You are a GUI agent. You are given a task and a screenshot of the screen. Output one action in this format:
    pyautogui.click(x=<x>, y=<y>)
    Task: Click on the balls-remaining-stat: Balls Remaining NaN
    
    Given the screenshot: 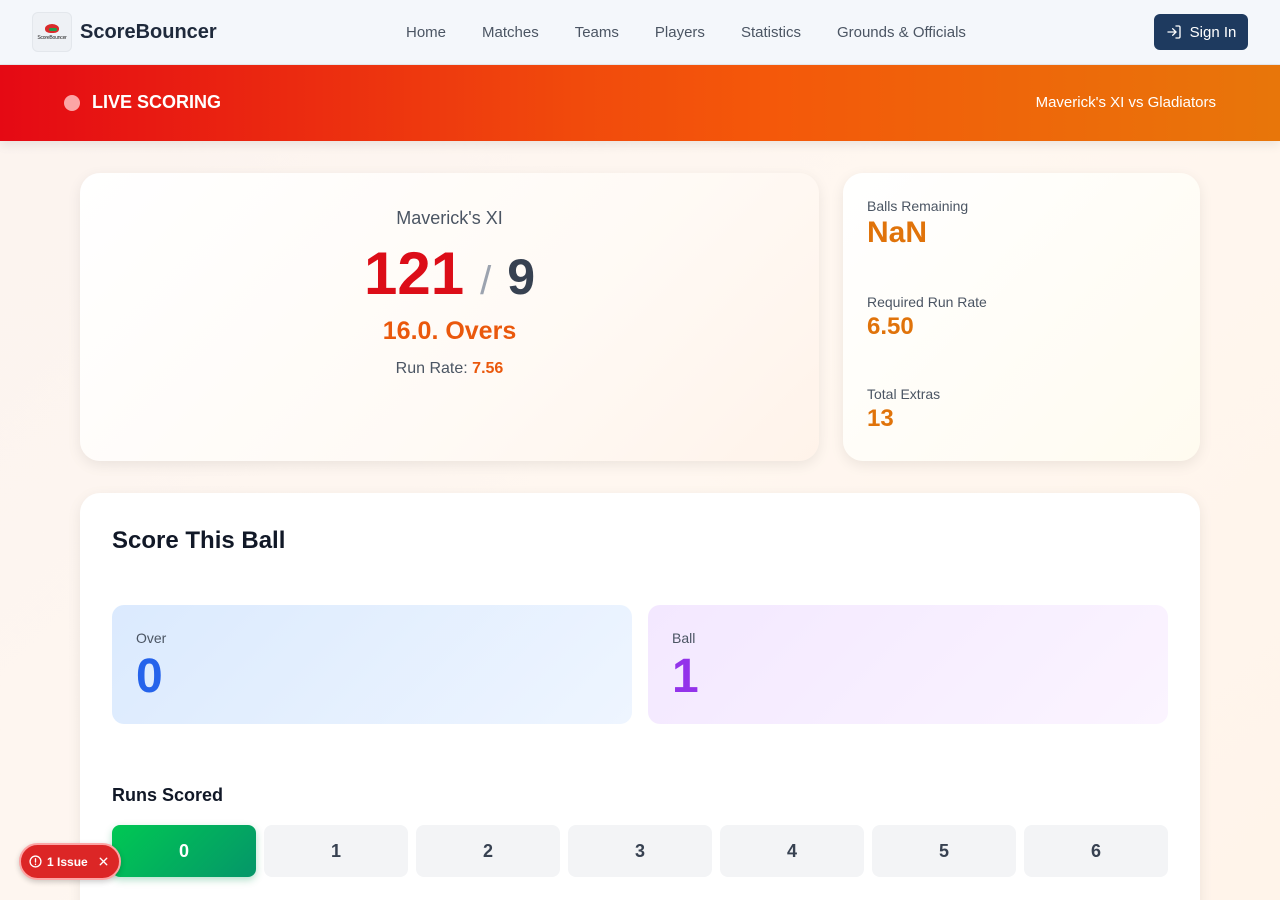 What is the action you would take?
    pyautogui.click(x=917, y=224)
    